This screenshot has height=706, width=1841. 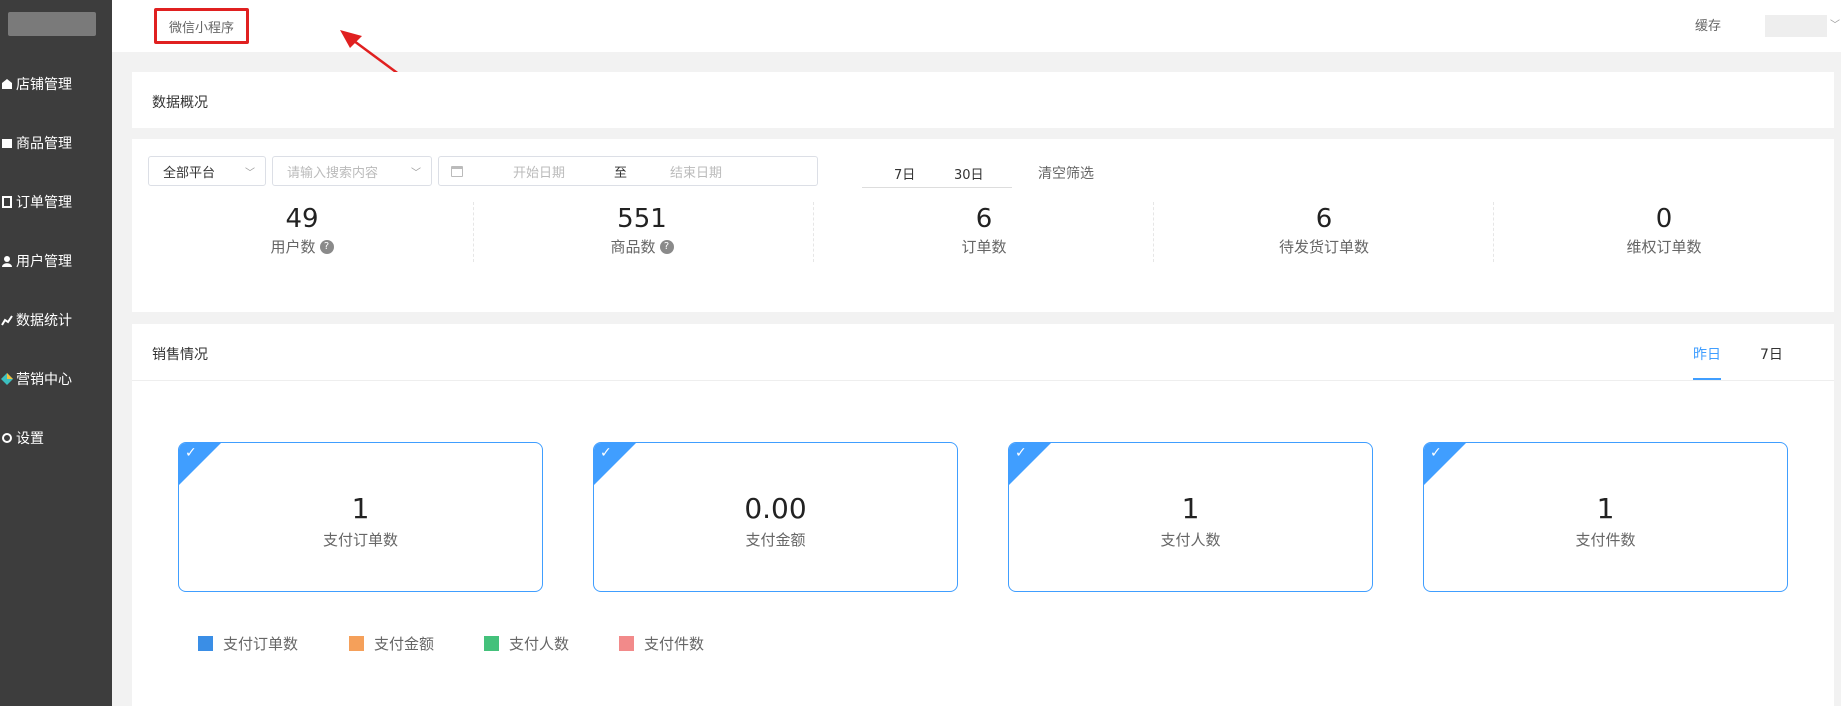 What do you see at coordinates (44, 380) in the screenshot?
I see `sidebar-item-label: 营销中心` at bounding box center [44, 380].